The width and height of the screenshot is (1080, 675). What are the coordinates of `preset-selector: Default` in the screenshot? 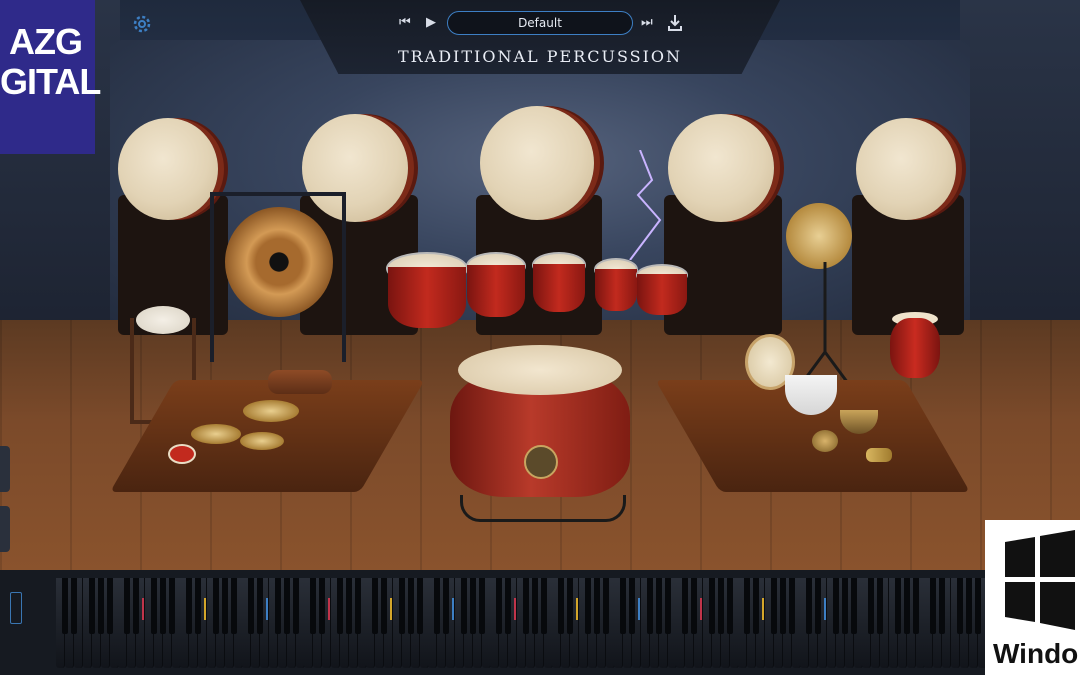 It's located at (540, 23).